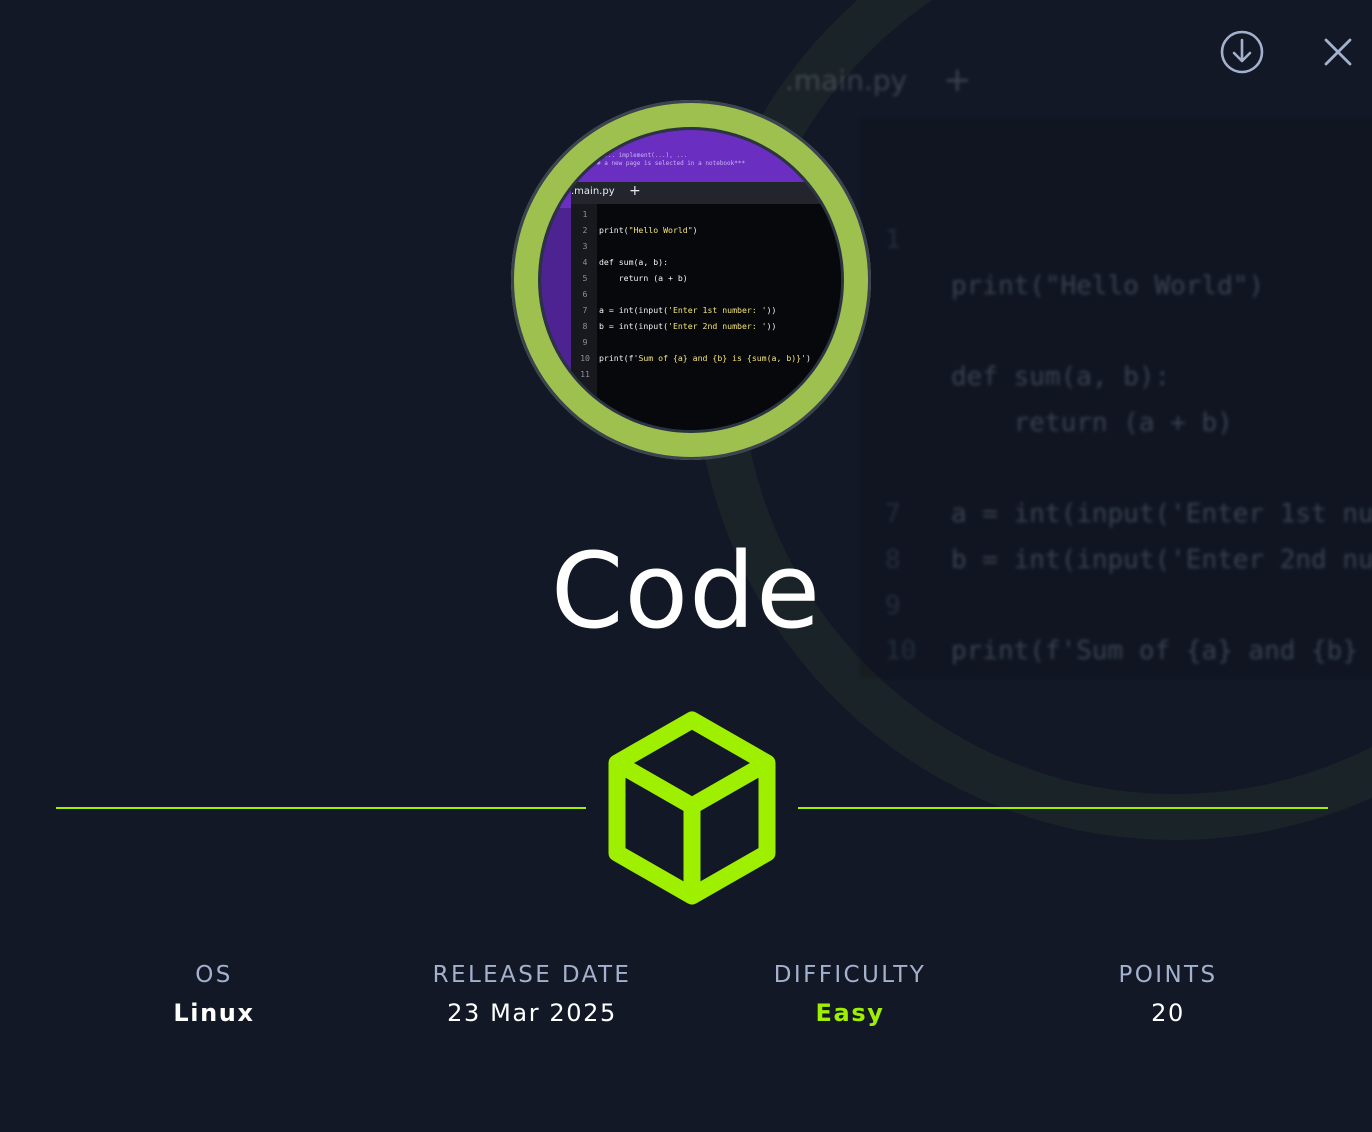 The width and height of the screenshot is (1372, 1132). Describe the element at coordinates (846, 80) in the screenshot. I see `background-editor-tab: .main.py` at that location.